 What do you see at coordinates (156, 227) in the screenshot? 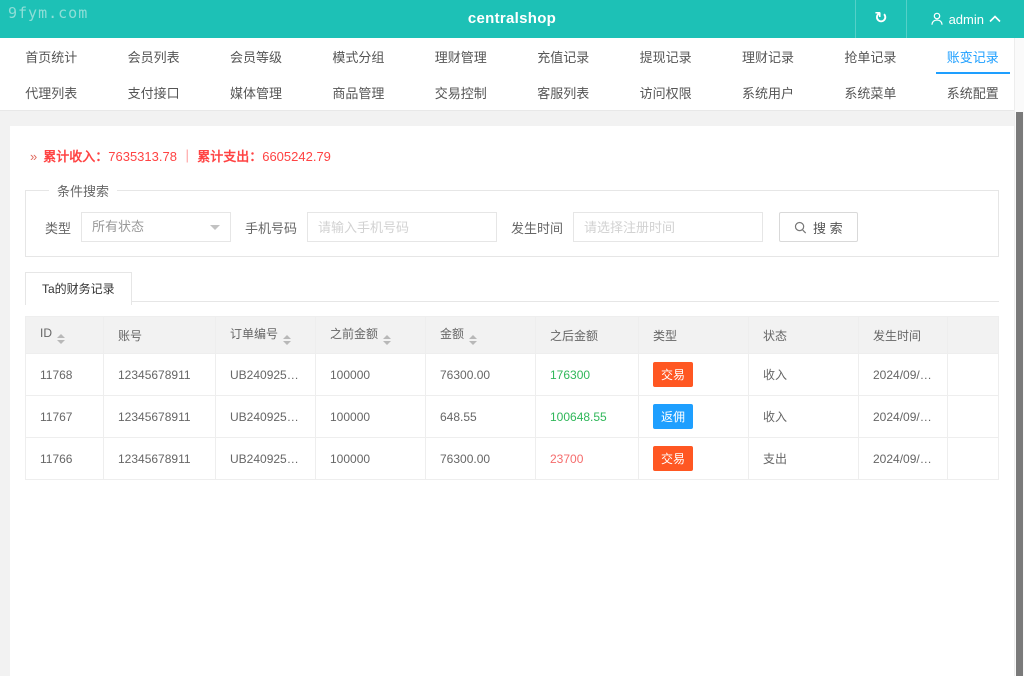
I see `type-select: 所有状态` at bounding box center [156, 227].